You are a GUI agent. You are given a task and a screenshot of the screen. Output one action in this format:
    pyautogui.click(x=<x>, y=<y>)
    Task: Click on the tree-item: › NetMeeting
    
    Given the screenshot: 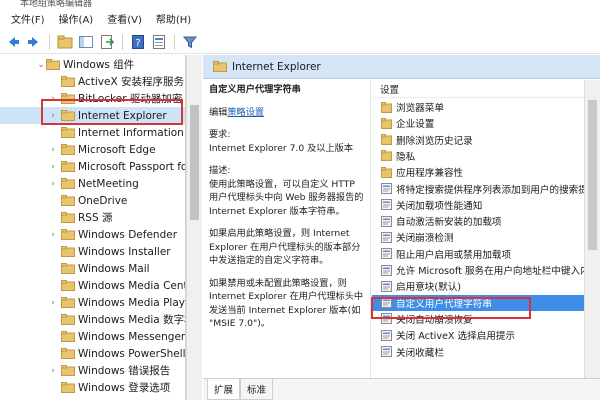 What is the action you would take?
    pyautogui.click(x=92, y=183)
    